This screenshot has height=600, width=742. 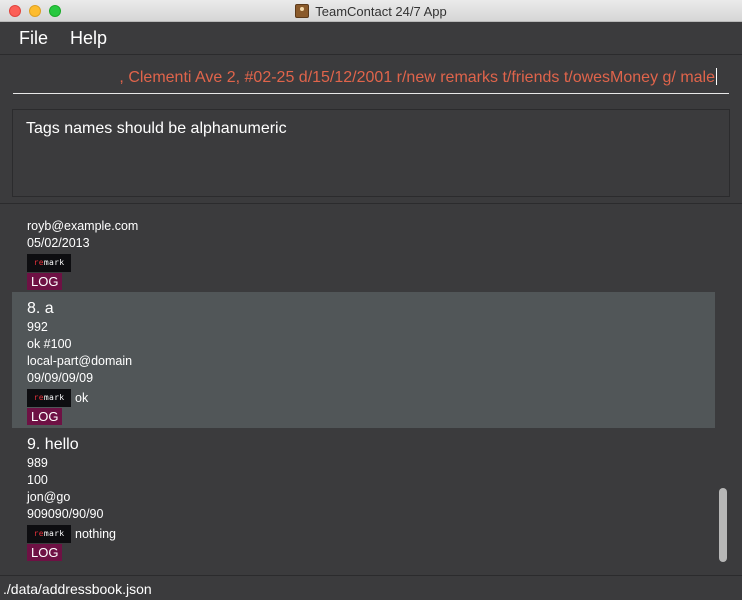 What do you see at coordinates (80, 361) in the screenshot?
I see `person-email: local-part@domain` at bounding box center [80, 361].